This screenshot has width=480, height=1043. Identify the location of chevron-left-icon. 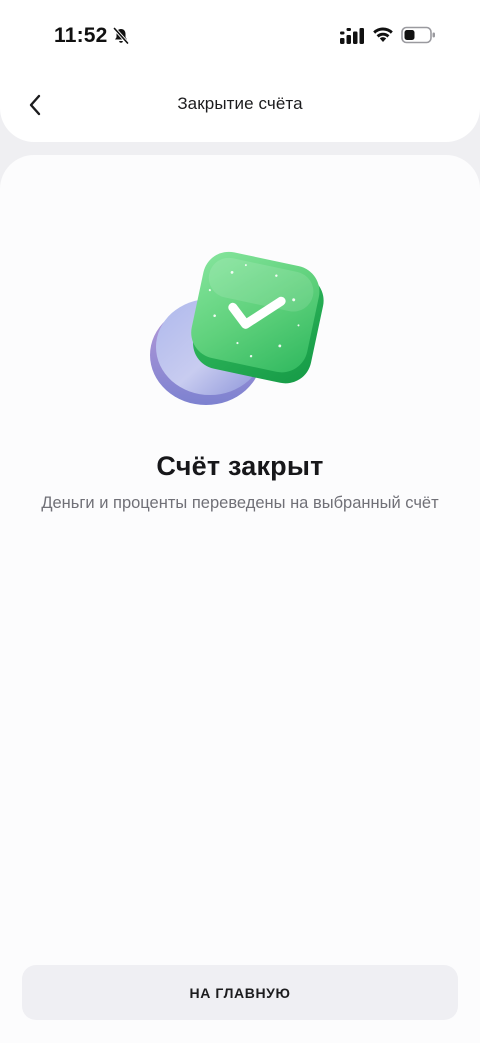
(35, 105).